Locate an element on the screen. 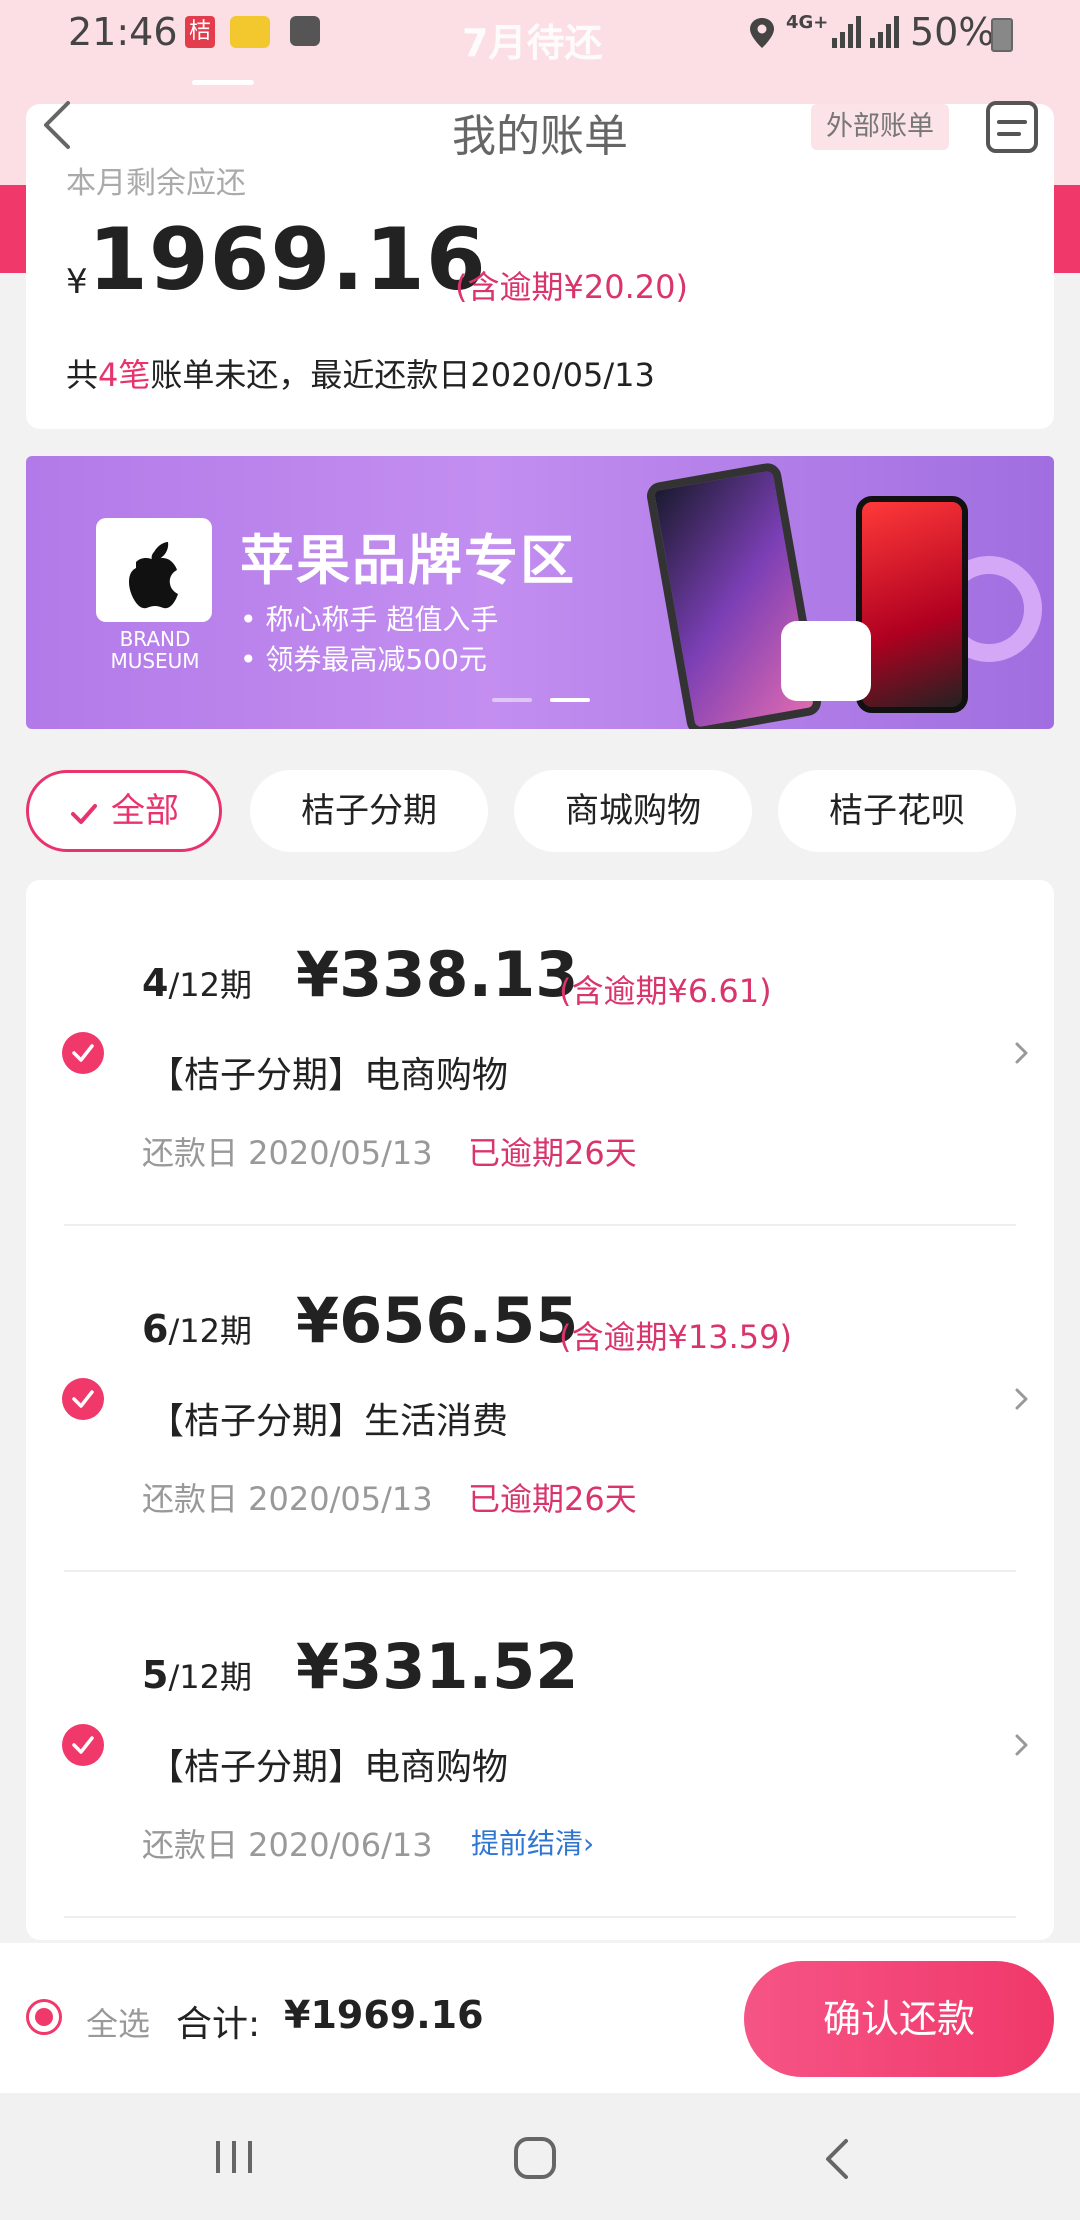 The image size is (1080, 2220). remaining-label: 本月剩余应还 is located at coordinates (156, 183).